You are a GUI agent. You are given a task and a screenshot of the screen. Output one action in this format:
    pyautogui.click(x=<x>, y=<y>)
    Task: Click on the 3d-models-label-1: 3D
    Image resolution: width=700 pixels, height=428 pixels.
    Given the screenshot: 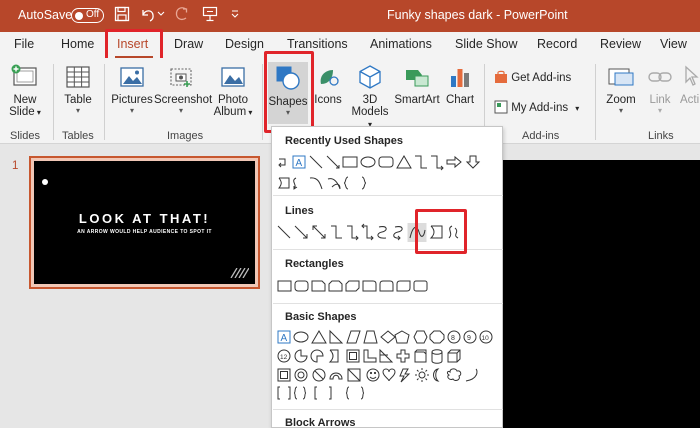 What is the action you would take?
    pyautogui.click(x=370, y=100)
    